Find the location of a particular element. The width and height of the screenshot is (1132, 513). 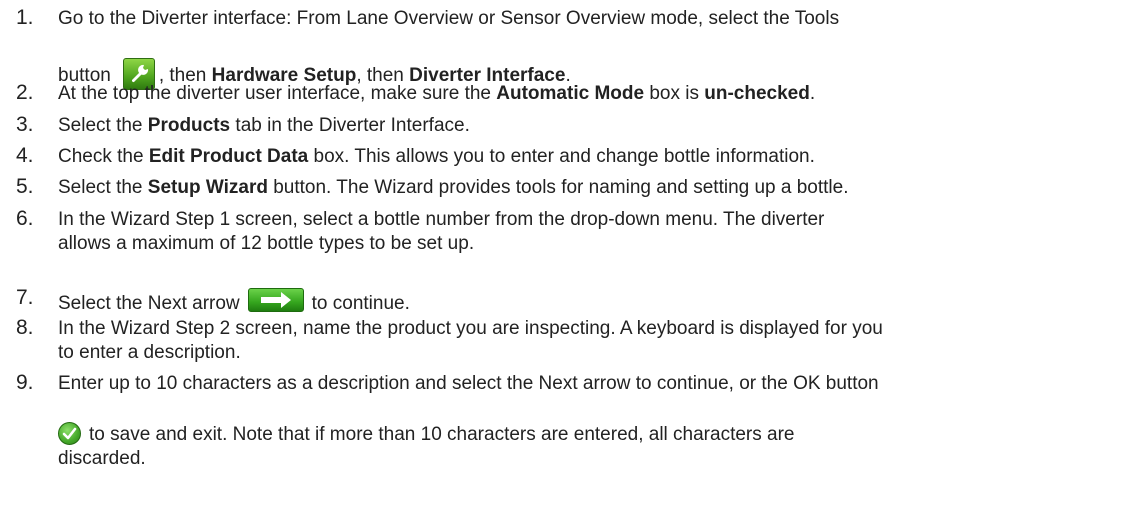

step-text: Select the Next arrow to continue. is located at coordinates (234, 301).